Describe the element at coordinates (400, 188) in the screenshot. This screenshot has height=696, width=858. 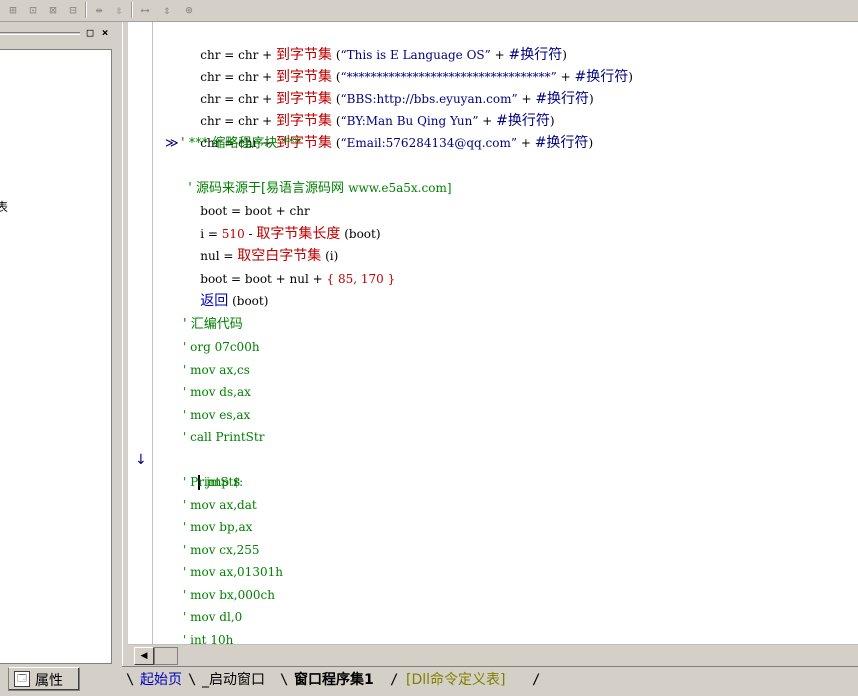
I see `comment-url: www.e5a5x.com]` at that location.